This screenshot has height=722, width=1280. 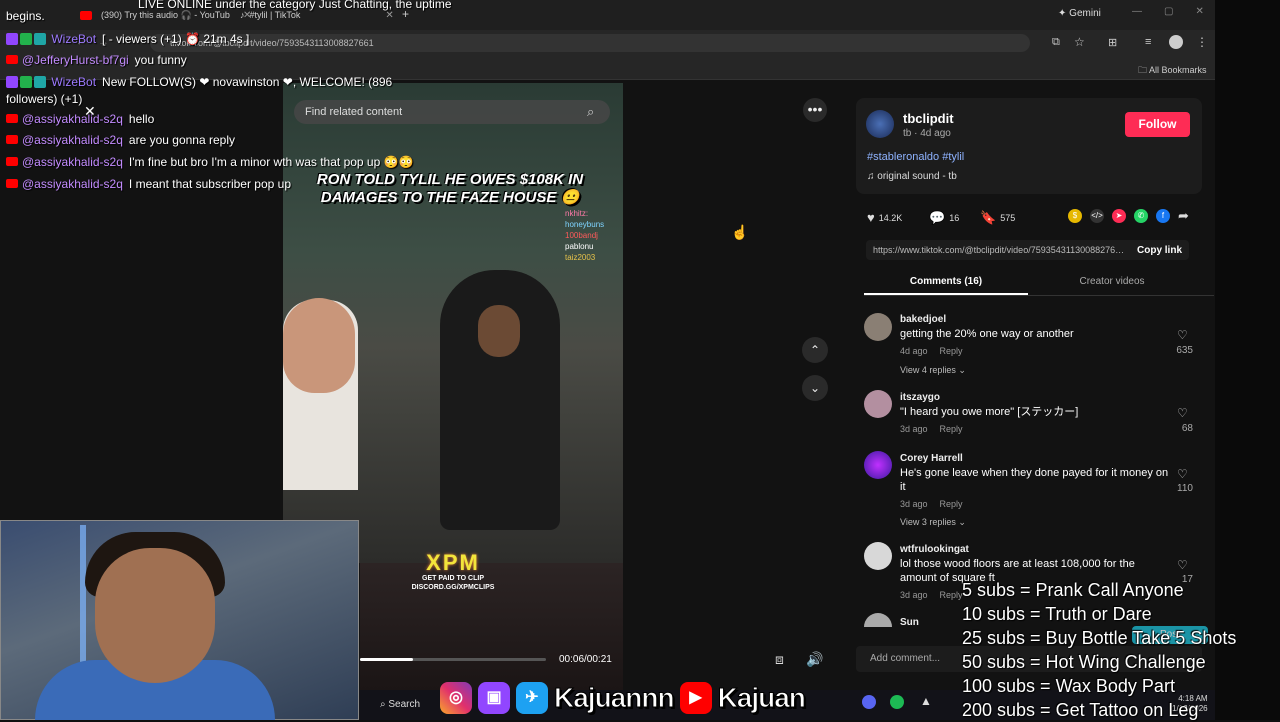 I want to click on next-video-icon: ⌄, so click(x=815, y=388).